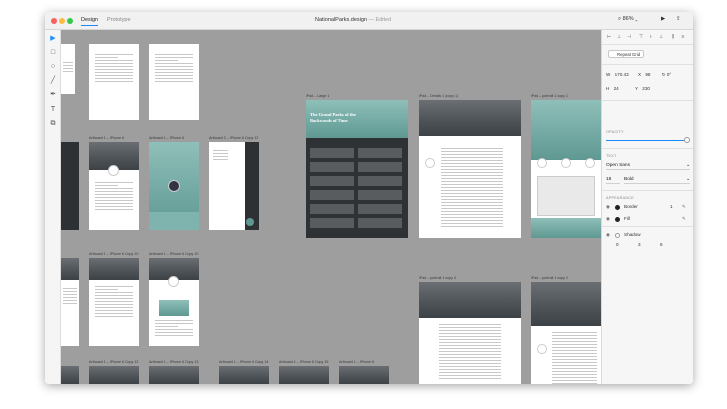 The image size is (727, 409). I want to click on close-window-button, so click(54, 21).